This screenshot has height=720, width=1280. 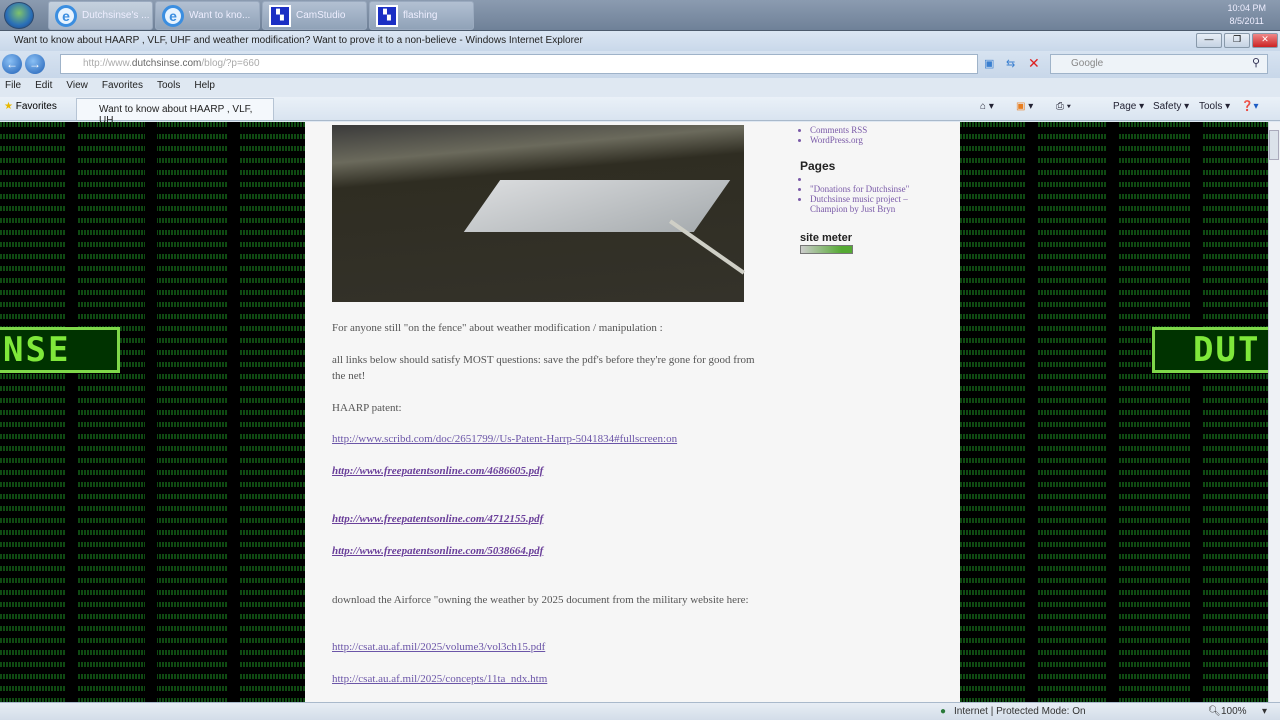 I want to click on site-meter-label: site meter, so click(x=826, y=238).